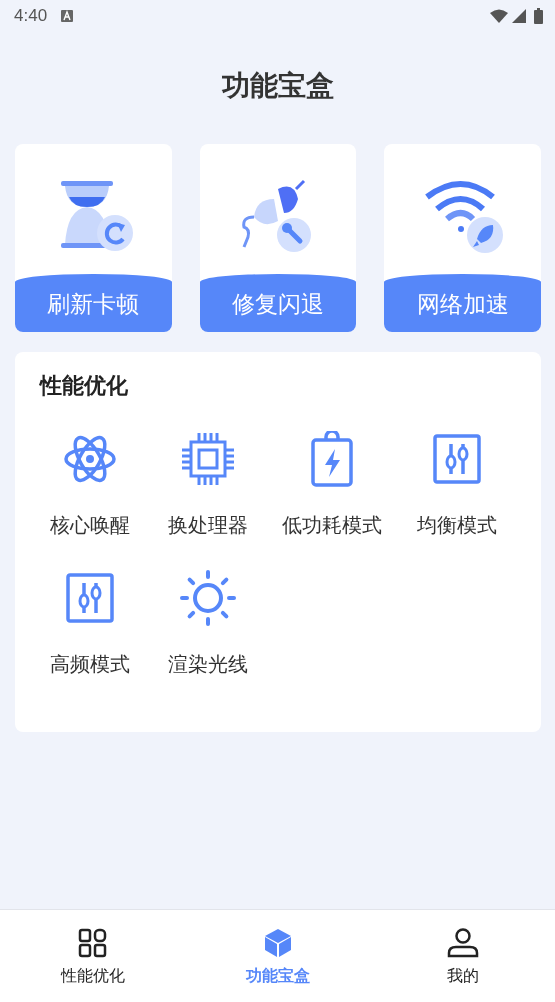  What do you see at coordinates (89, 525) in the screenshot?
I see `feature-label: 核心唤醒` at bounding box center [89, 525].